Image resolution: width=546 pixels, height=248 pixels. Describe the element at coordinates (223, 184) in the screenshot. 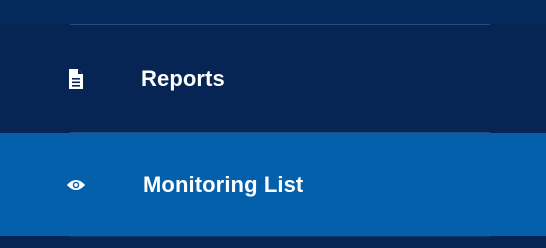

I see `sidebar-item-label: Monitoring List` at that location.